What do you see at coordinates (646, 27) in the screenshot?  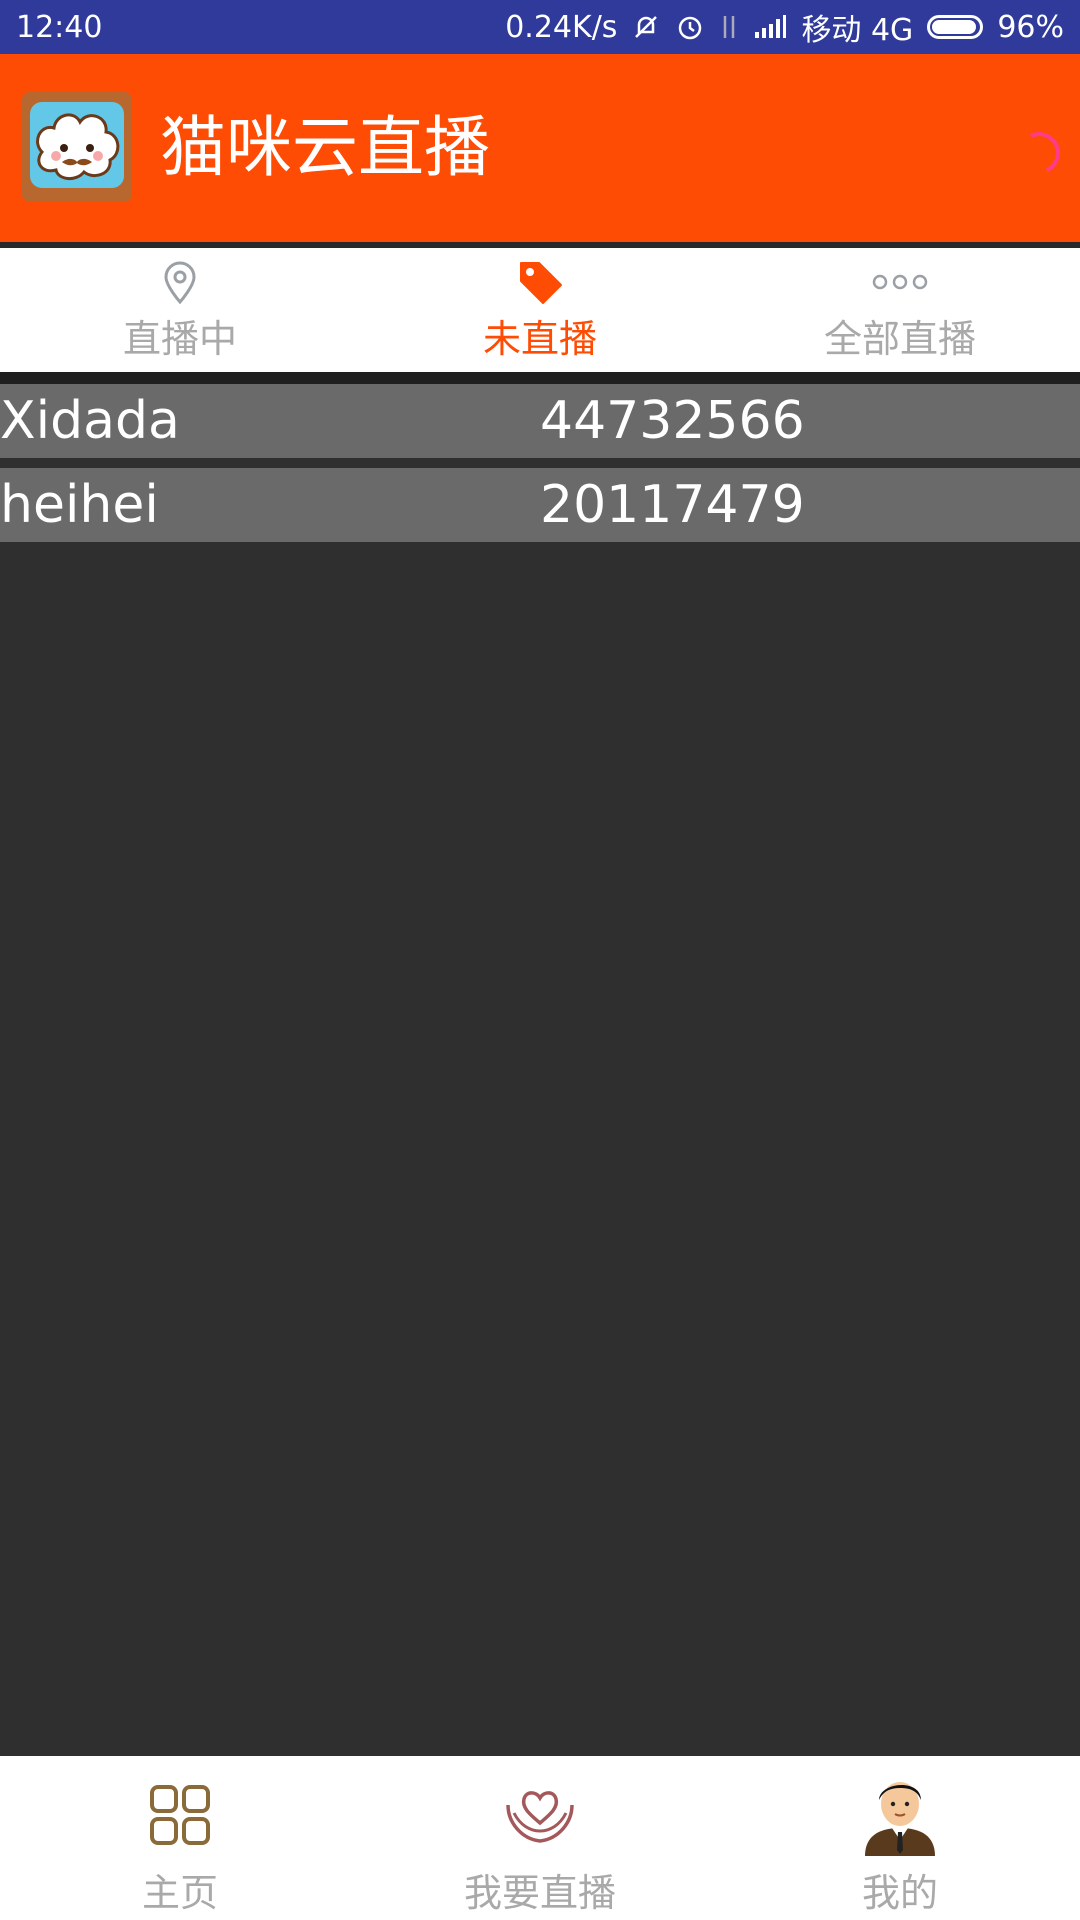 I see `mute-bell-icon` at bounding box center [646, 27].